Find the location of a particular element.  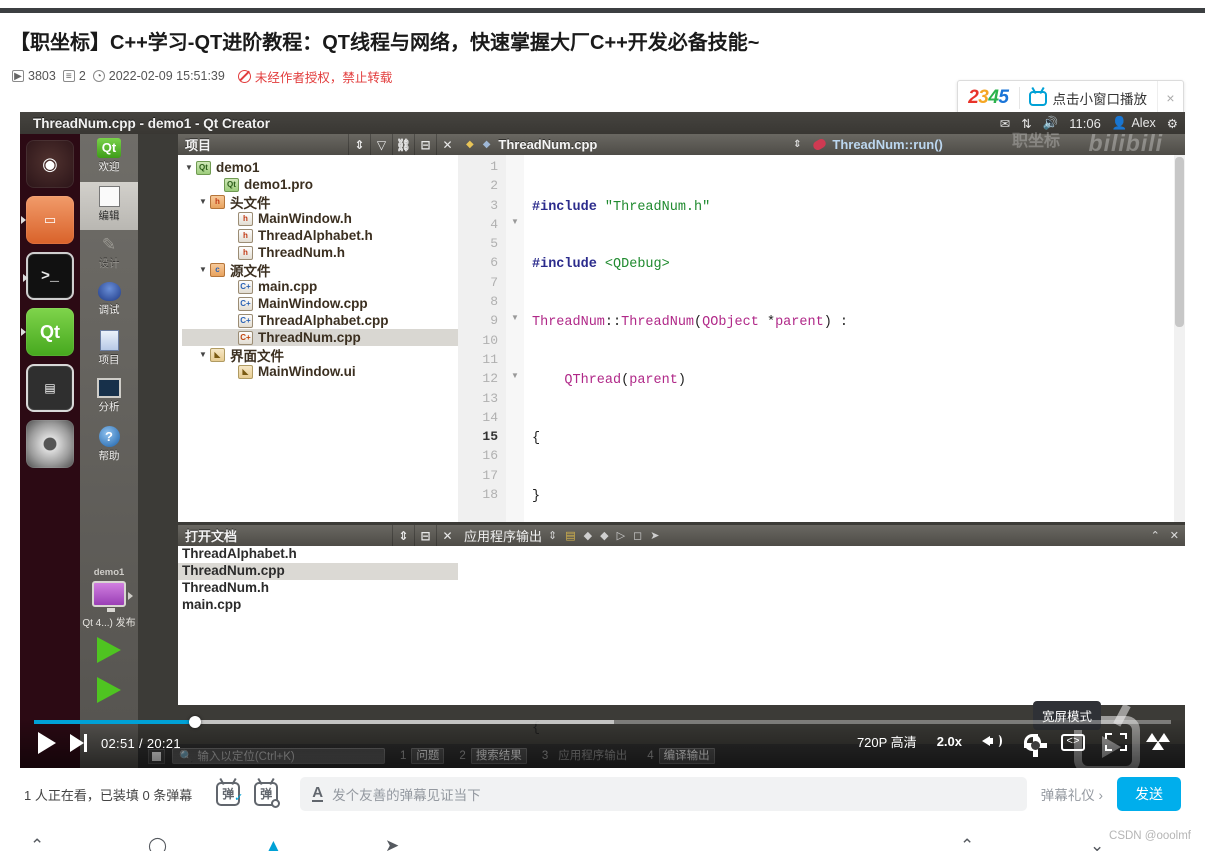

danmaku-toggle-group: 弹 ✓ 弹 is located at coordinates (248, 795).